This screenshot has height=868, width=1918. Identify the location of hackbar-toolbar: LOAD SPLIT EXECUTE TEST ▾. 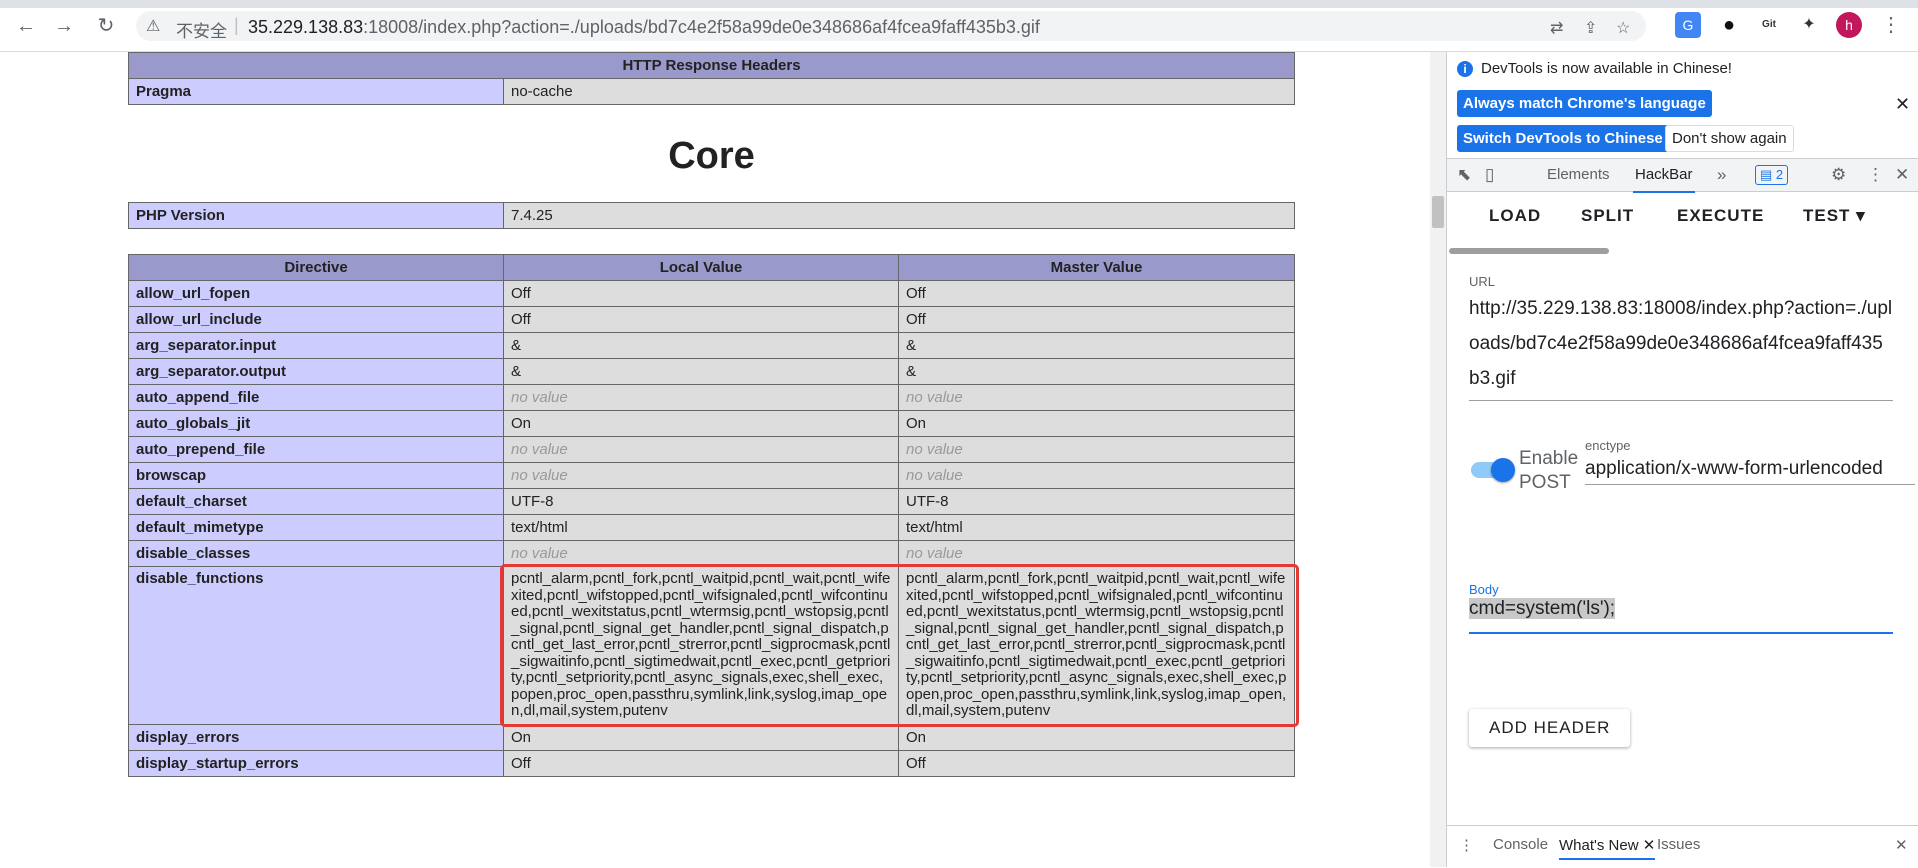
(1682, 218).